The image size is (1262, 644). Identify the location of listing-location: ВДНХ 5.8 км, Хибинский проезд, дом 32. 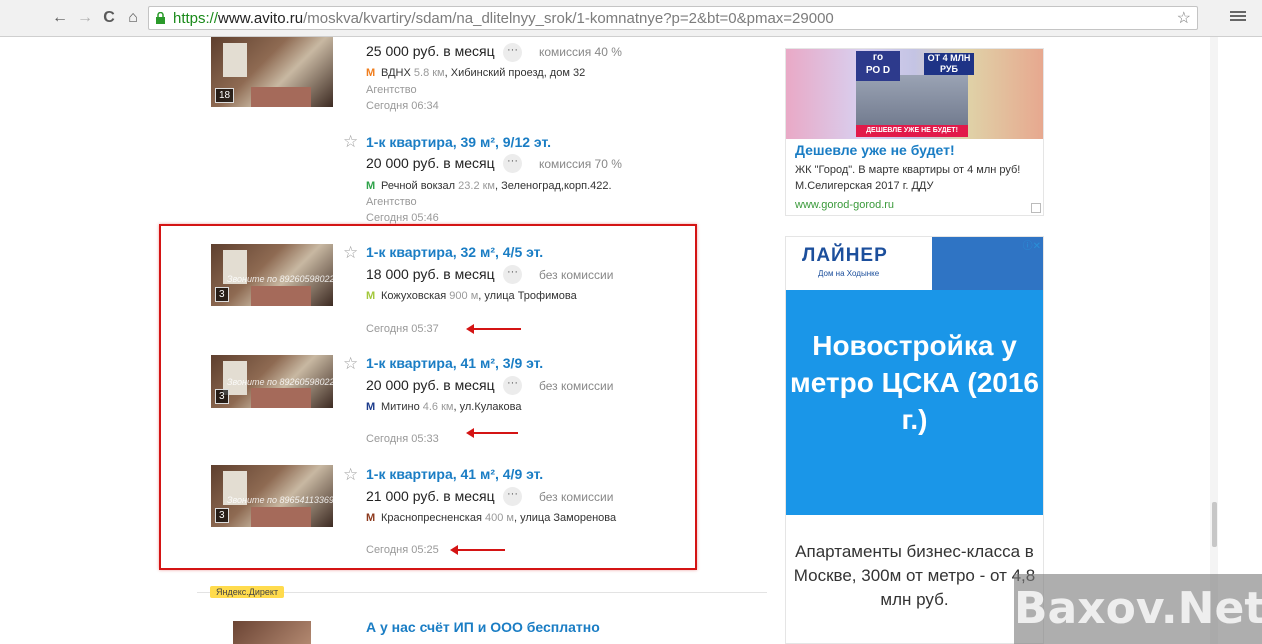
(483, 73).